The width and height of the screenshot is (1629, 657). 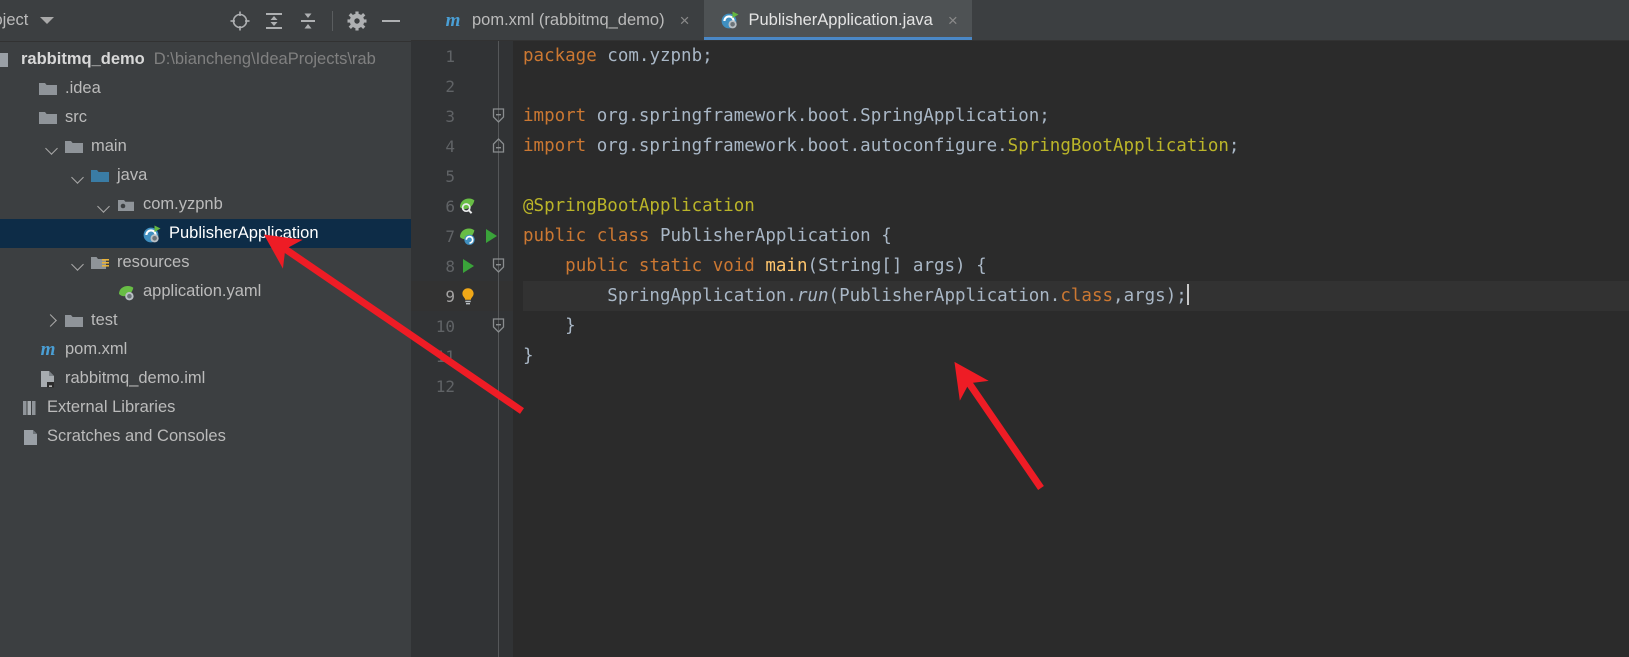 I want to click on expand-all-icon, so click(x=274, y=21).